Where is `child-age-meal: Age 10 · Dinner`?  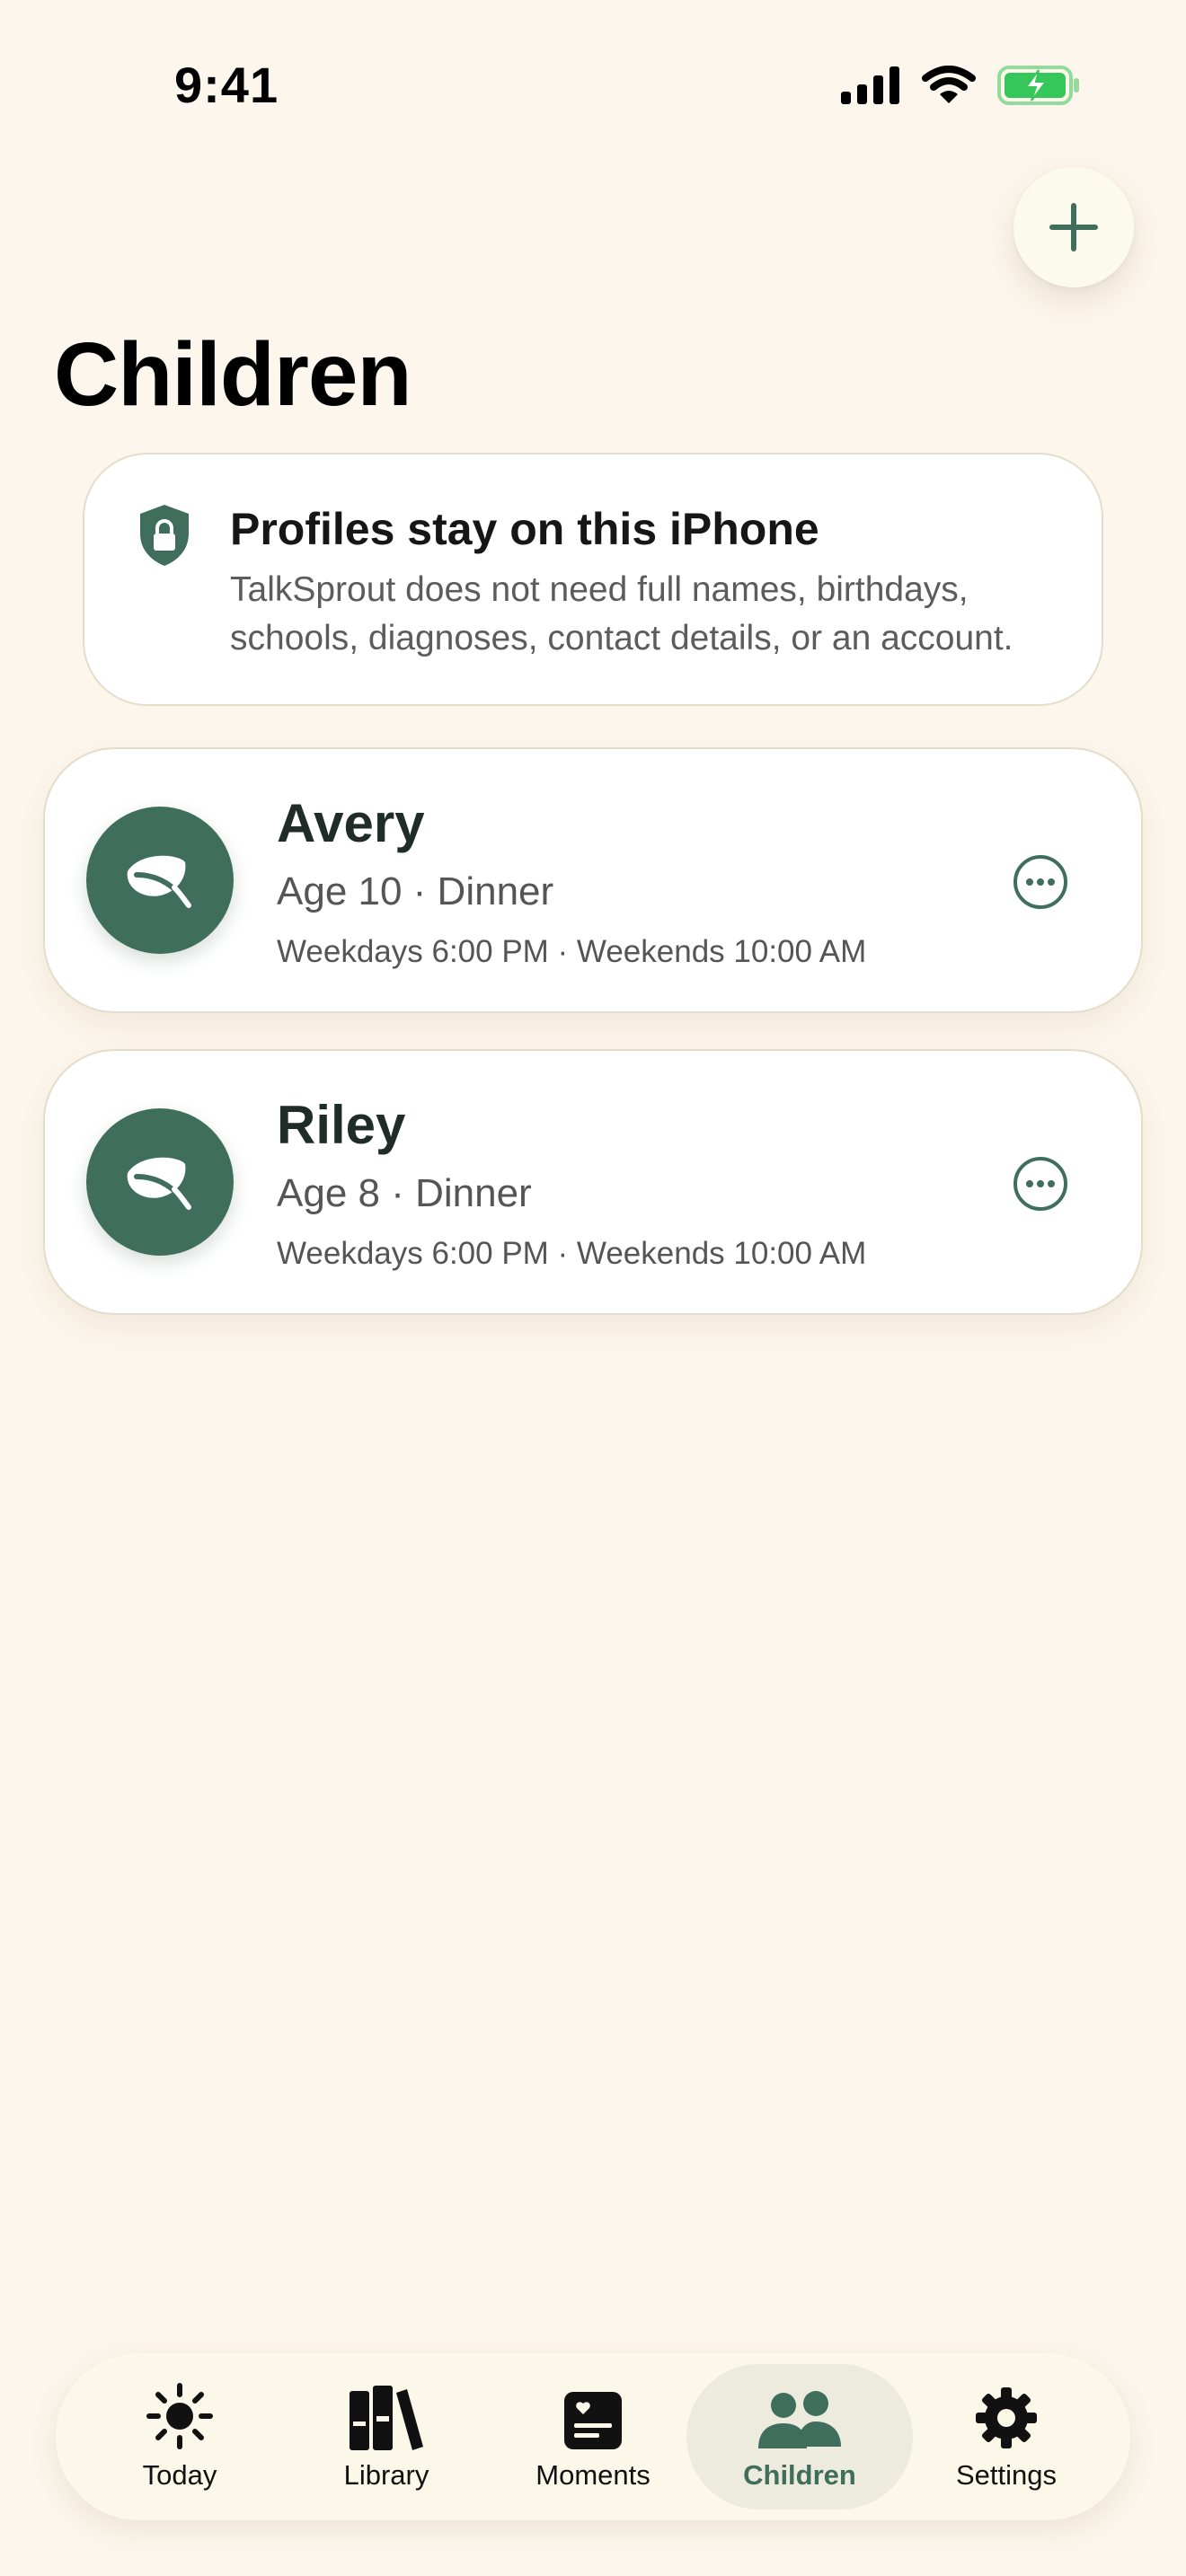
child-age-meal: Age 10 · Dinner is located at coordinates (415, 891).